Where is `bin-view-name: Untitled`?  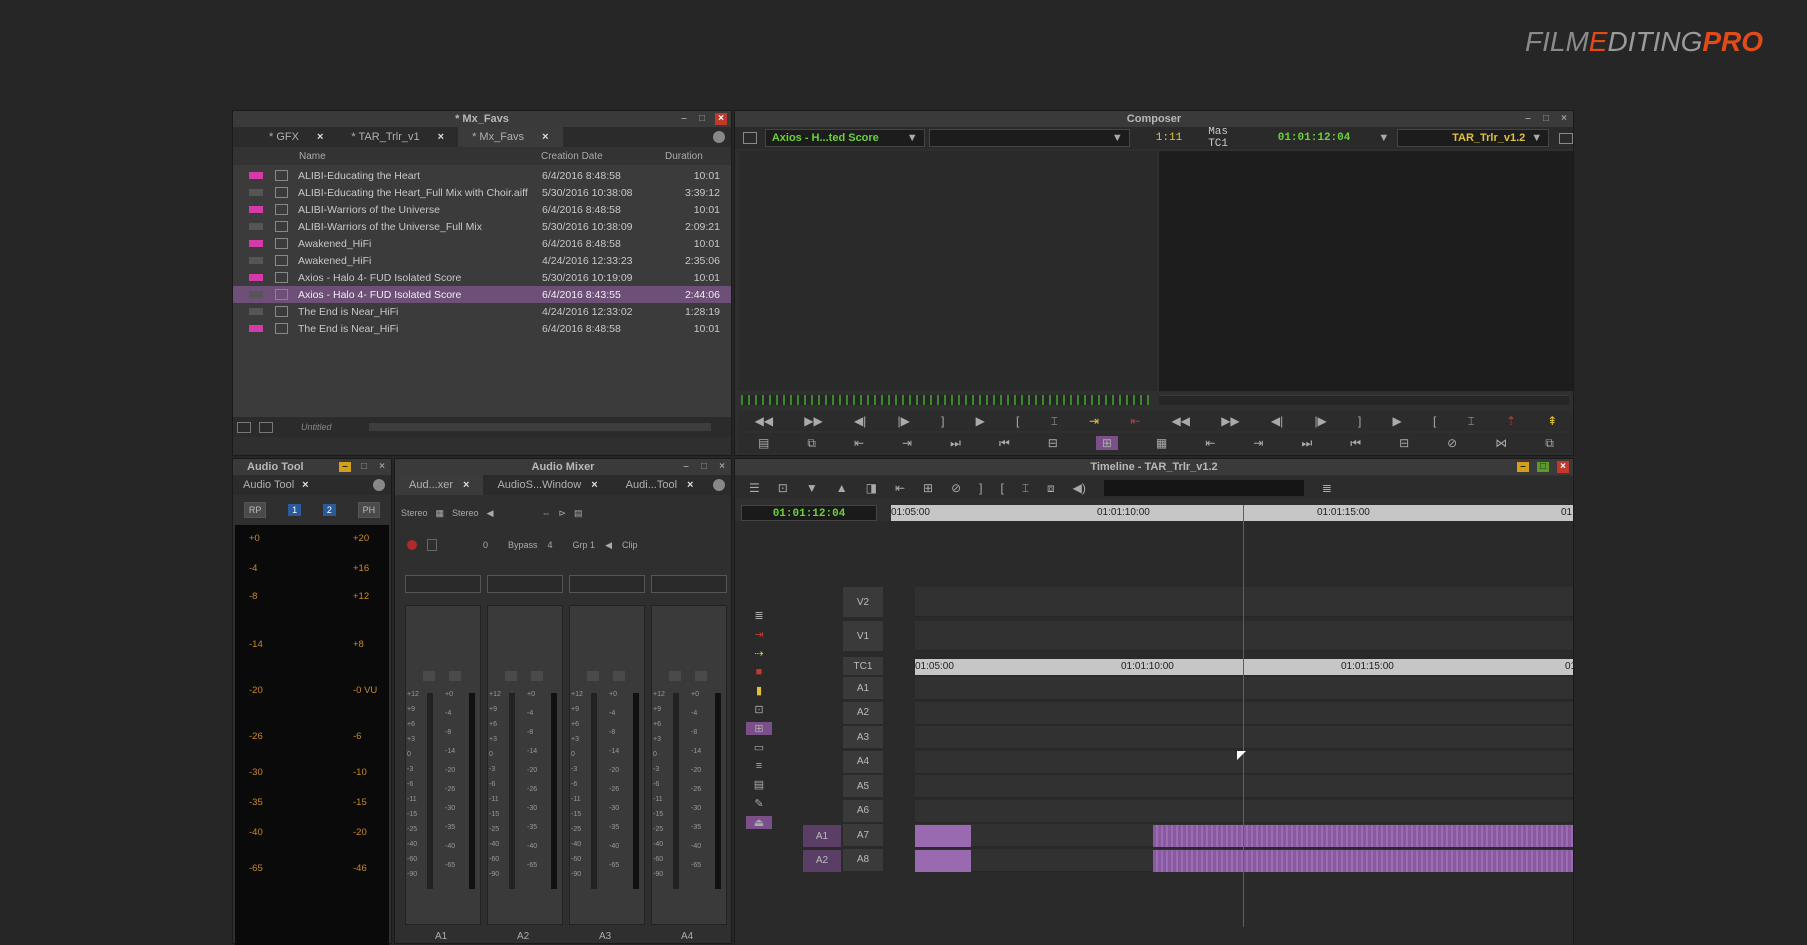 bin-view-name: Untitled is located at coordinates (331, 427).